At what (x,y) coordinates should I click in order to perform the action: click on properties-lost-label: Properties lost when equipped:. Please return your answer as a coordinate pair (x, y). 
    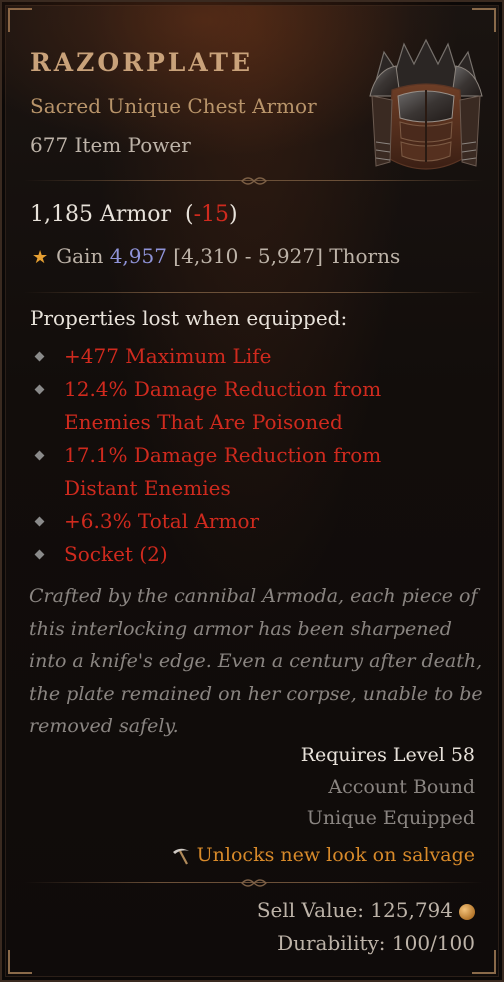
    Looking at the image, I should click on (189, 318).